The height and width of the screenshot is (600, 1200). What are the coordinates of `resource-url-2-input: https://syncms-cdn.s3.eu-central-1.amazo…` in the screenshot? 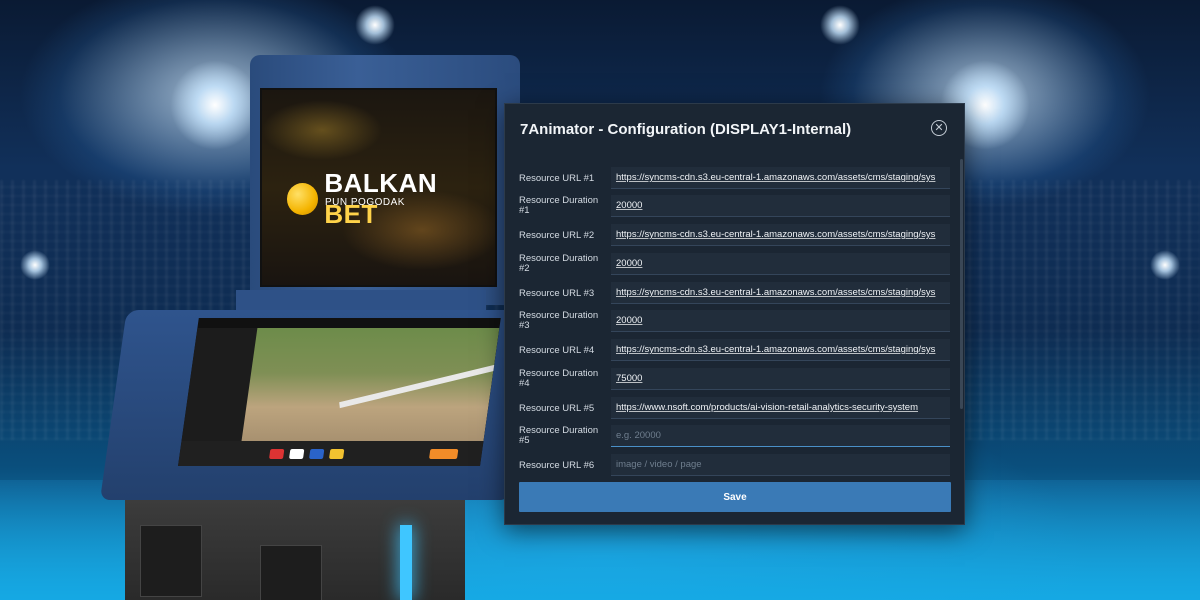 It's located at (780, 235).